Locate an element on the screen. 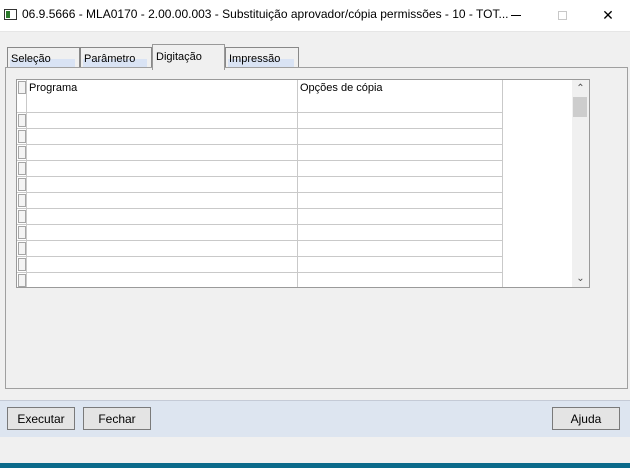  minimize-icon is located at coordinates (516, 15).